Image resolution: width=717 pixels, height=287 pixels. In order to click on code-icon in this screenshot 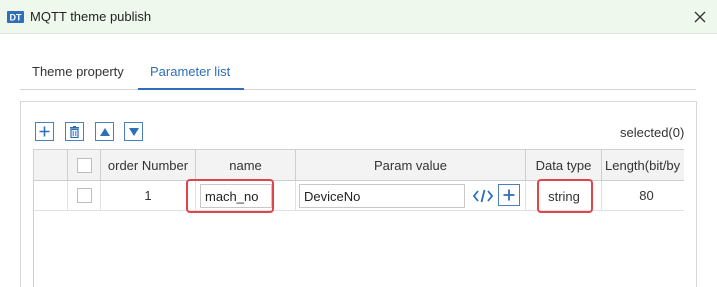, I will do `click(483, 196)`.